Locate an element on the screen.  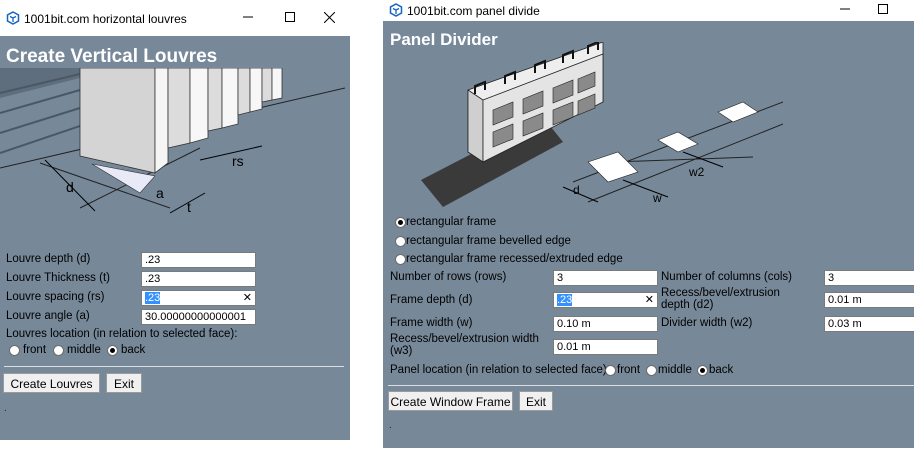
rows-input: 3 is located at coordinates (605, 278).